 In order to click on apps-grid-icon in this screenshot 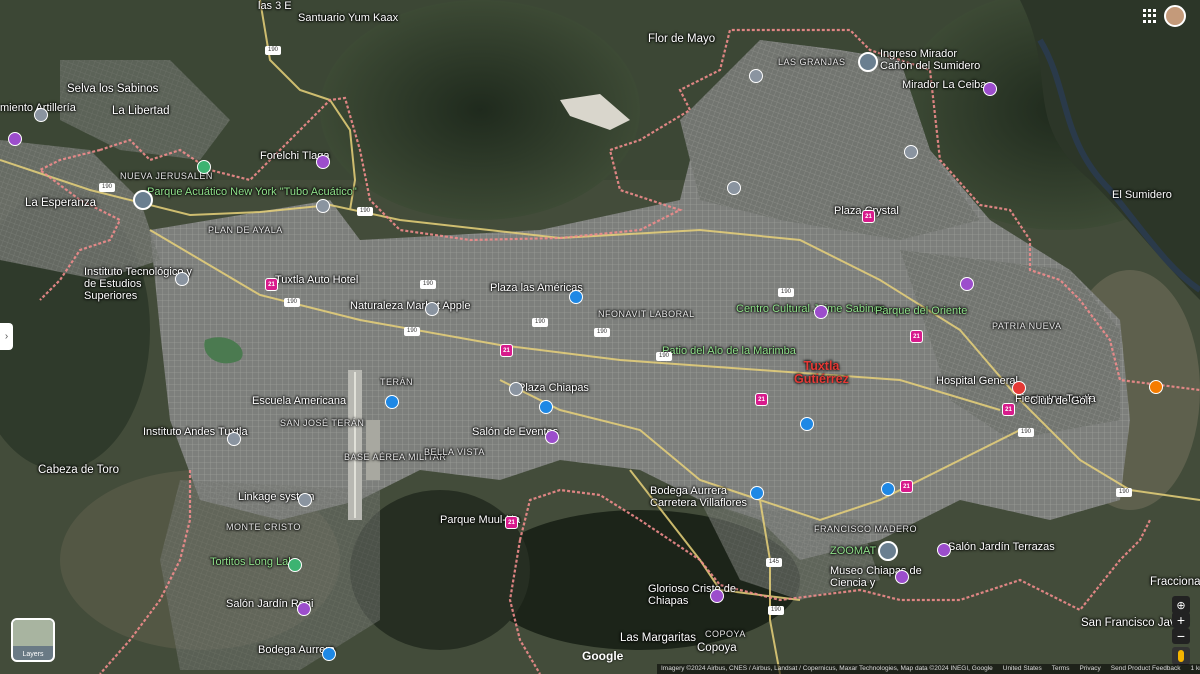, I will do `click(1150, 16)`.